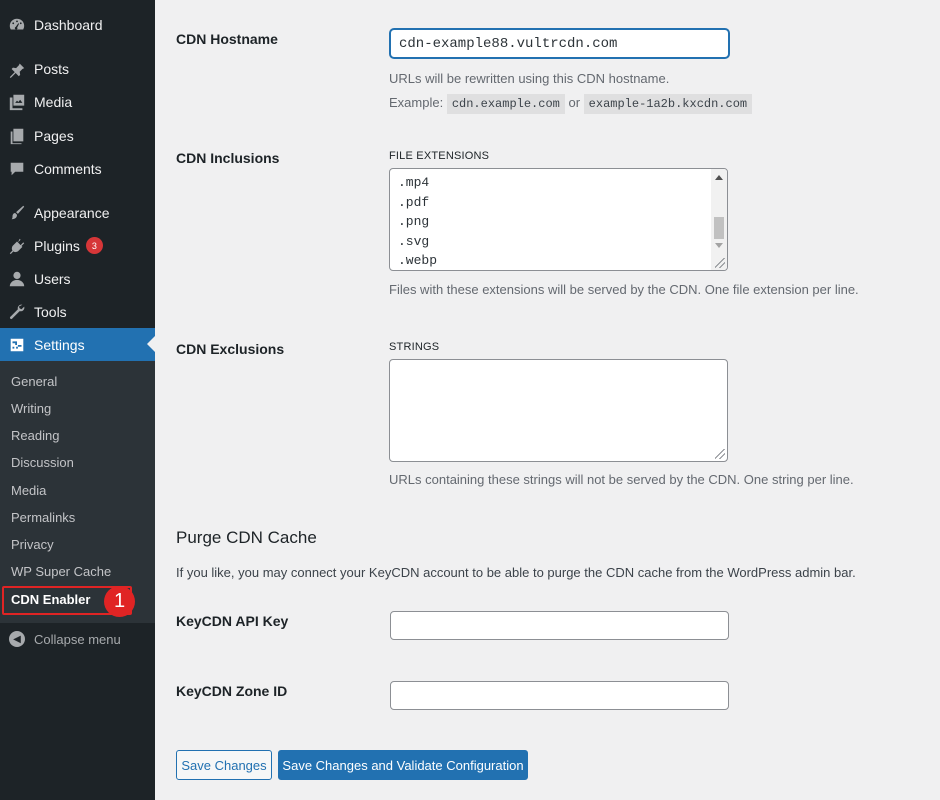  Describe the element at coordinates (17, 25) in the screenshot. I see `dashboard-icon` at that location.